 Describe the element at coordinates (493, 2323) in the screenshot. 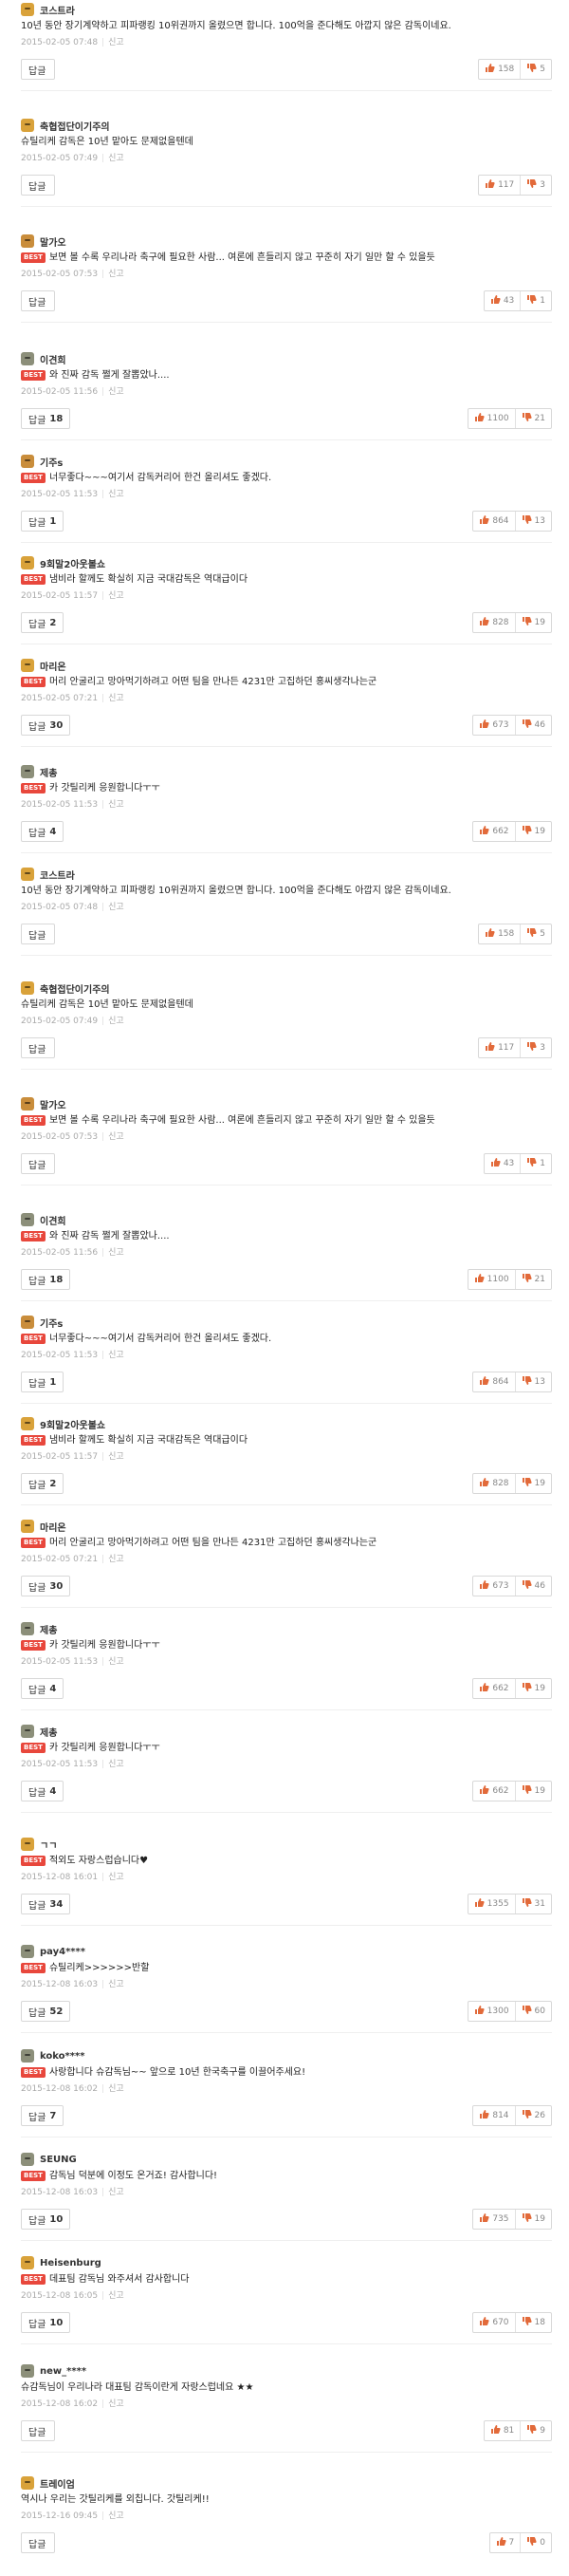

I see `like-button: 670` at that location.